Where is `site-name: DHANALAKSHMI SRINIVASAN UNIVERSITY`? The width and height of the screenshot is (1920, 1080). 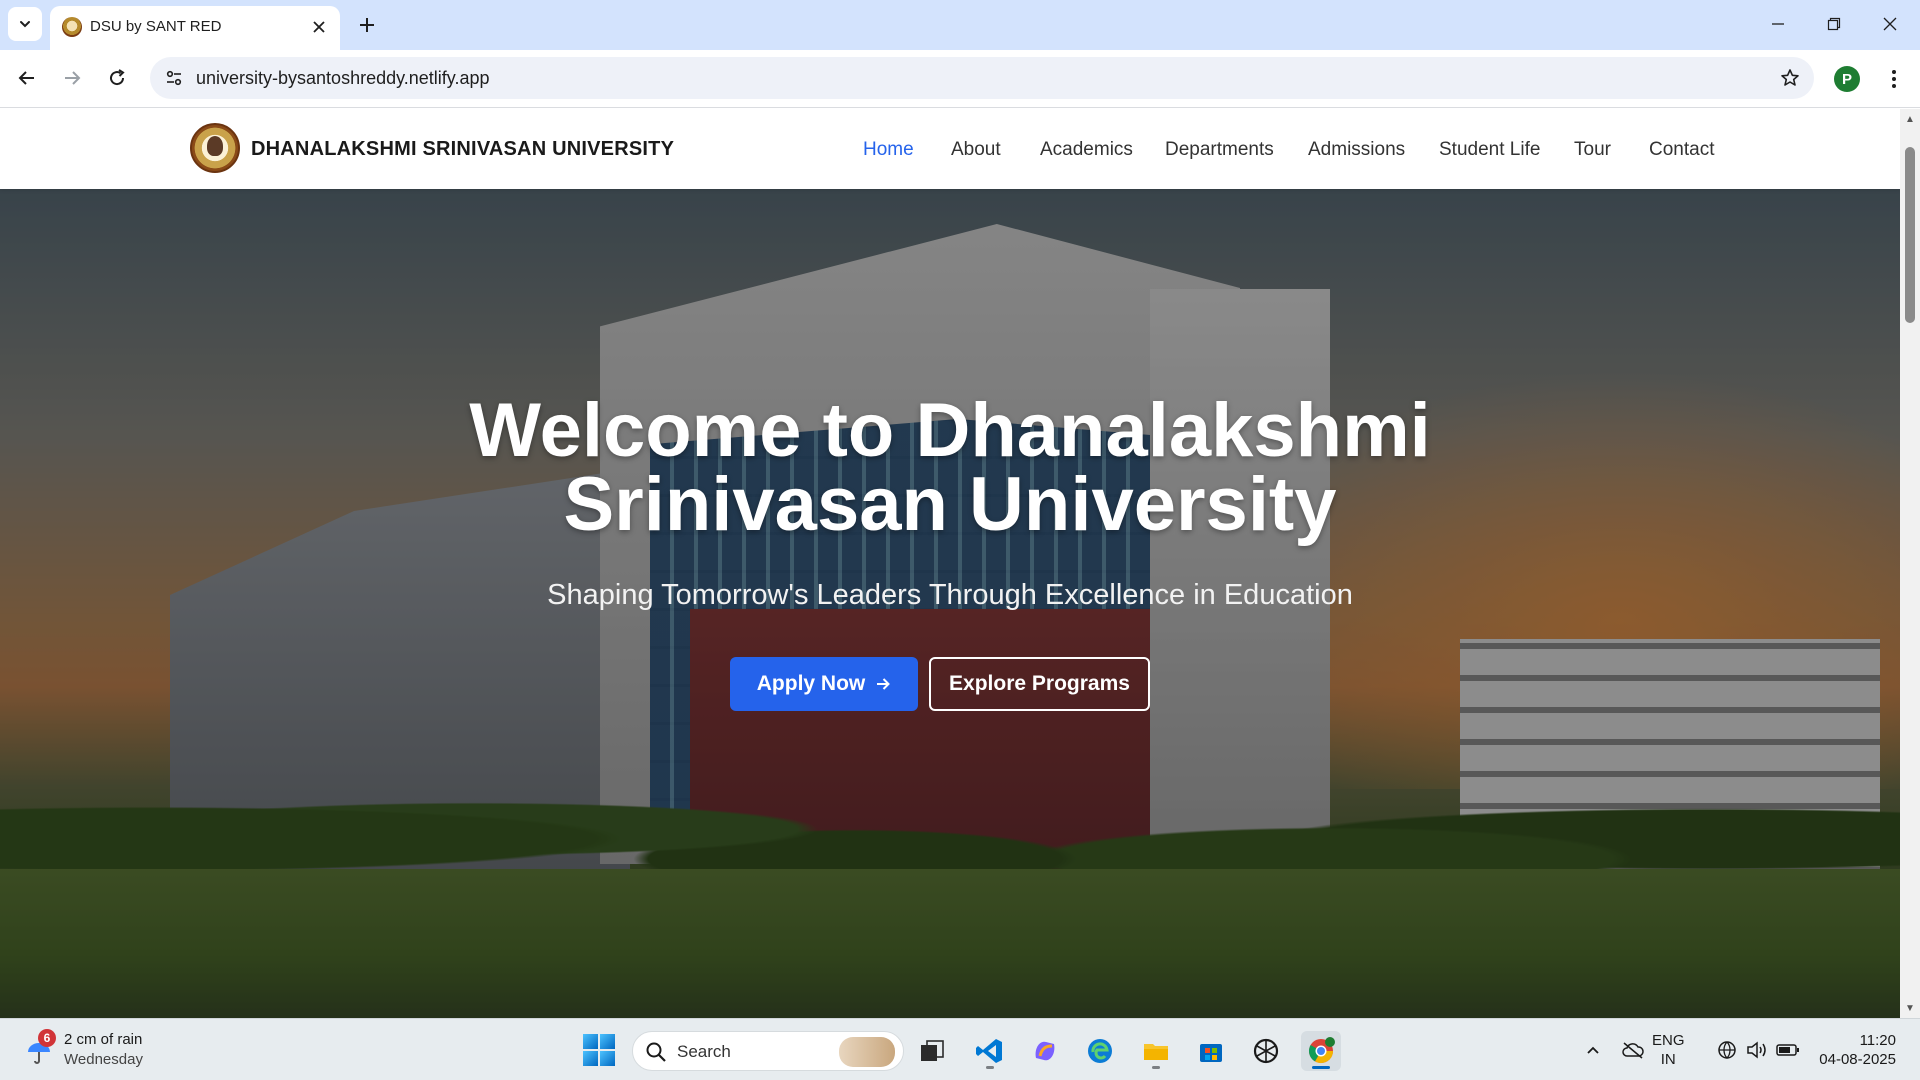
site-name: DHANALAKSHMI SRINIVASAN UNIVERSITY is located at coordinates (462, 149).